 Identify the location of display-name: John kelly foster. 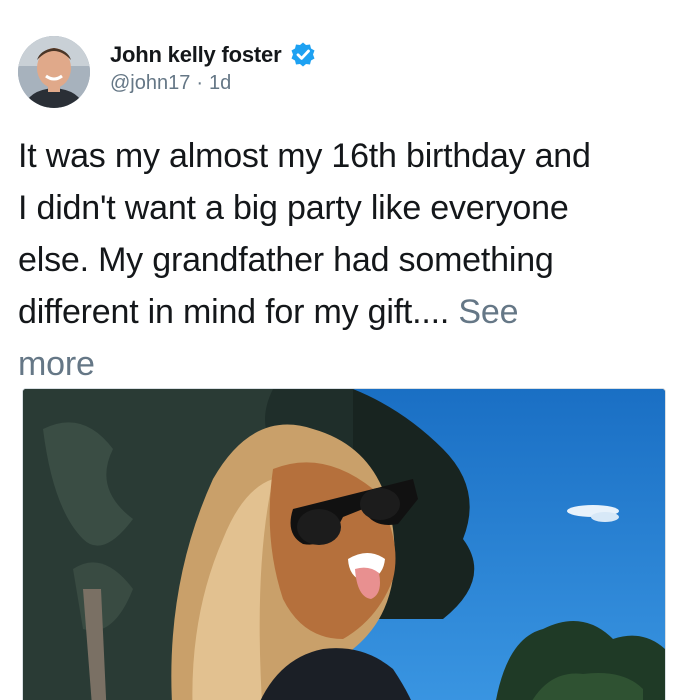
(196, 55).